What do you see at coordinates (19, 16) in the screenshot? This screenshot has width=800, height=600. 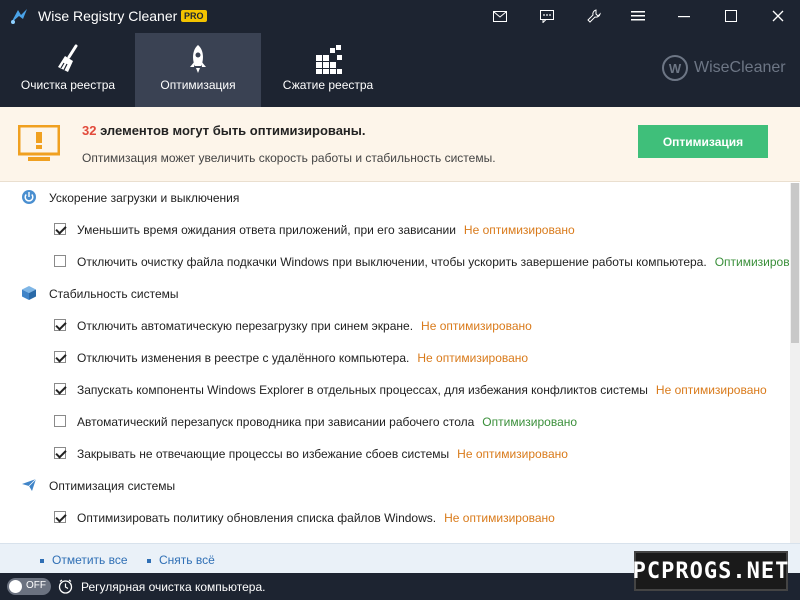 I see `app-logo-icon` at bounding box center [19, 16].